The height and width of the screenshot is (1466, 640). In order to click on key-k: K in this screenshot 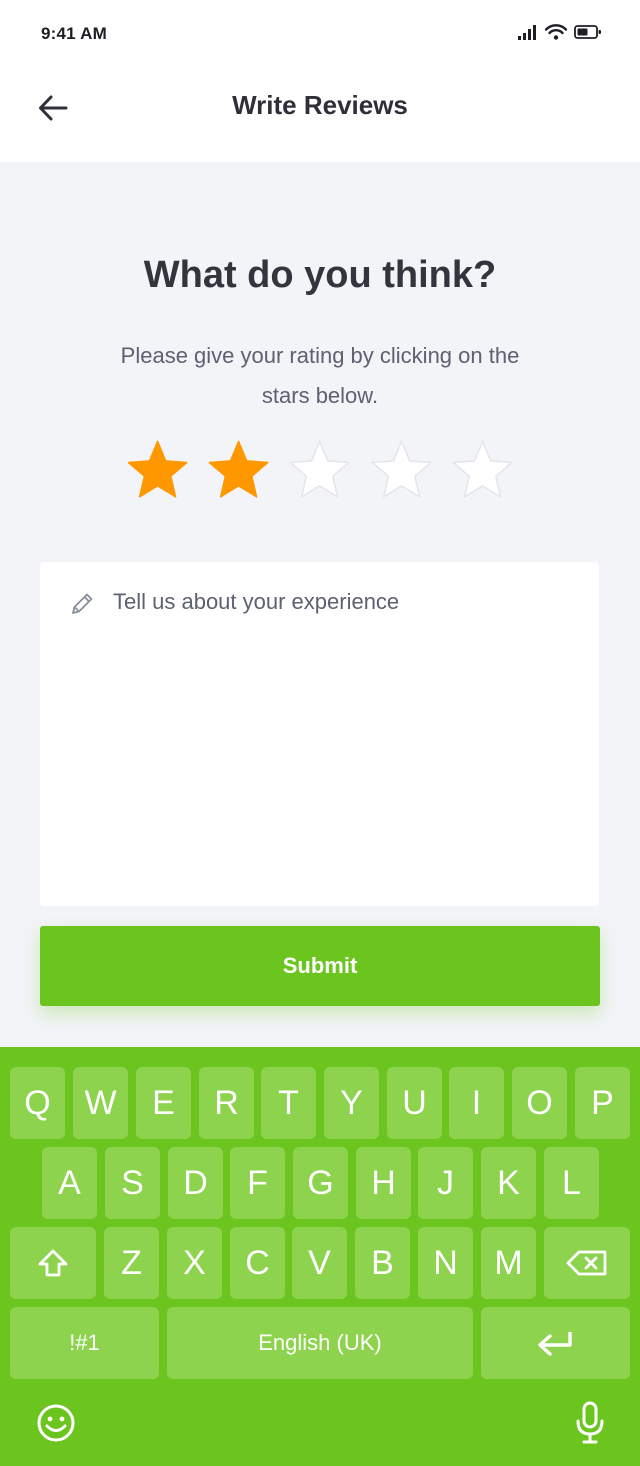, I will do `click(508, 1183)`.